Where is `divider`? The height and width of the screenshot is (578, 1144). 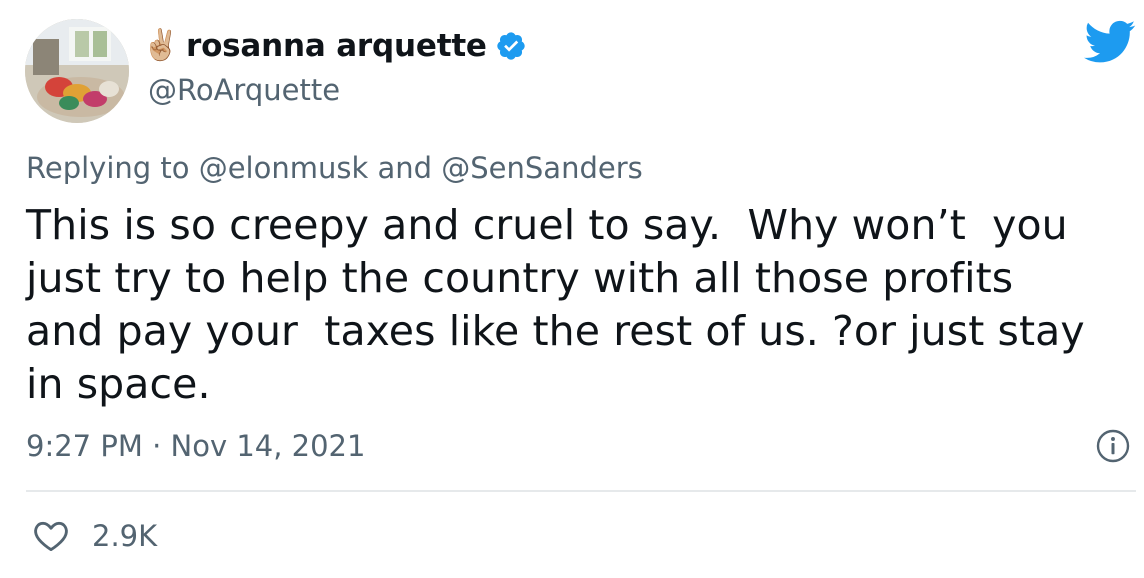
divider is located at coordinates (581, 491).